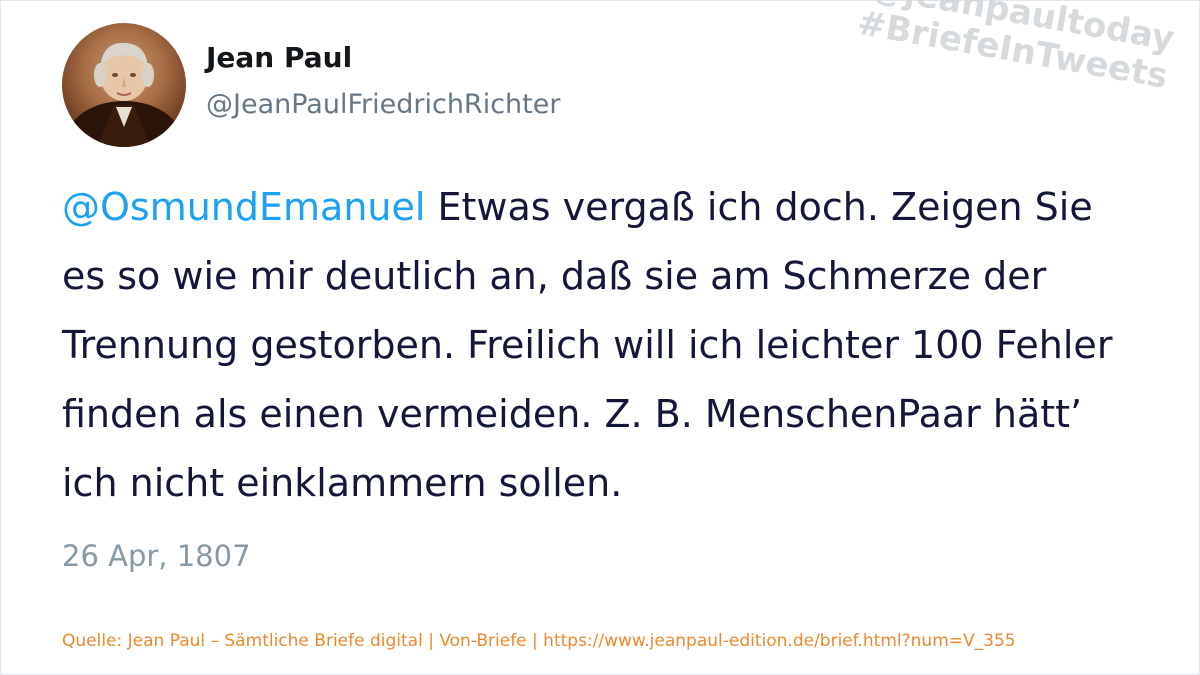  I want to click on display-name: Jean Paul, so click(279, 57).